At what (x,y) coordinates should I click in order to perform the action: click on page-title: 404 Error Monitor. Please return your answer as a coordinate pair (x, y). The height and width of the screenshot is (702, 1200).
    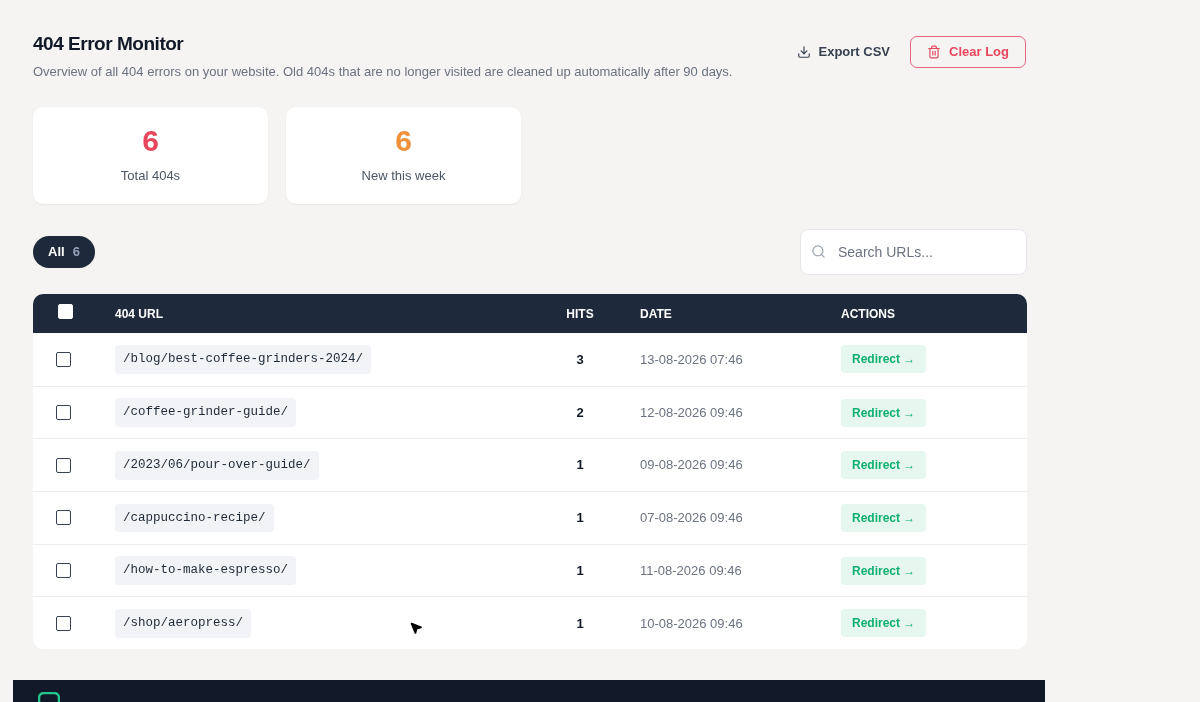
    Looking at the image, I should click on (109, 44).